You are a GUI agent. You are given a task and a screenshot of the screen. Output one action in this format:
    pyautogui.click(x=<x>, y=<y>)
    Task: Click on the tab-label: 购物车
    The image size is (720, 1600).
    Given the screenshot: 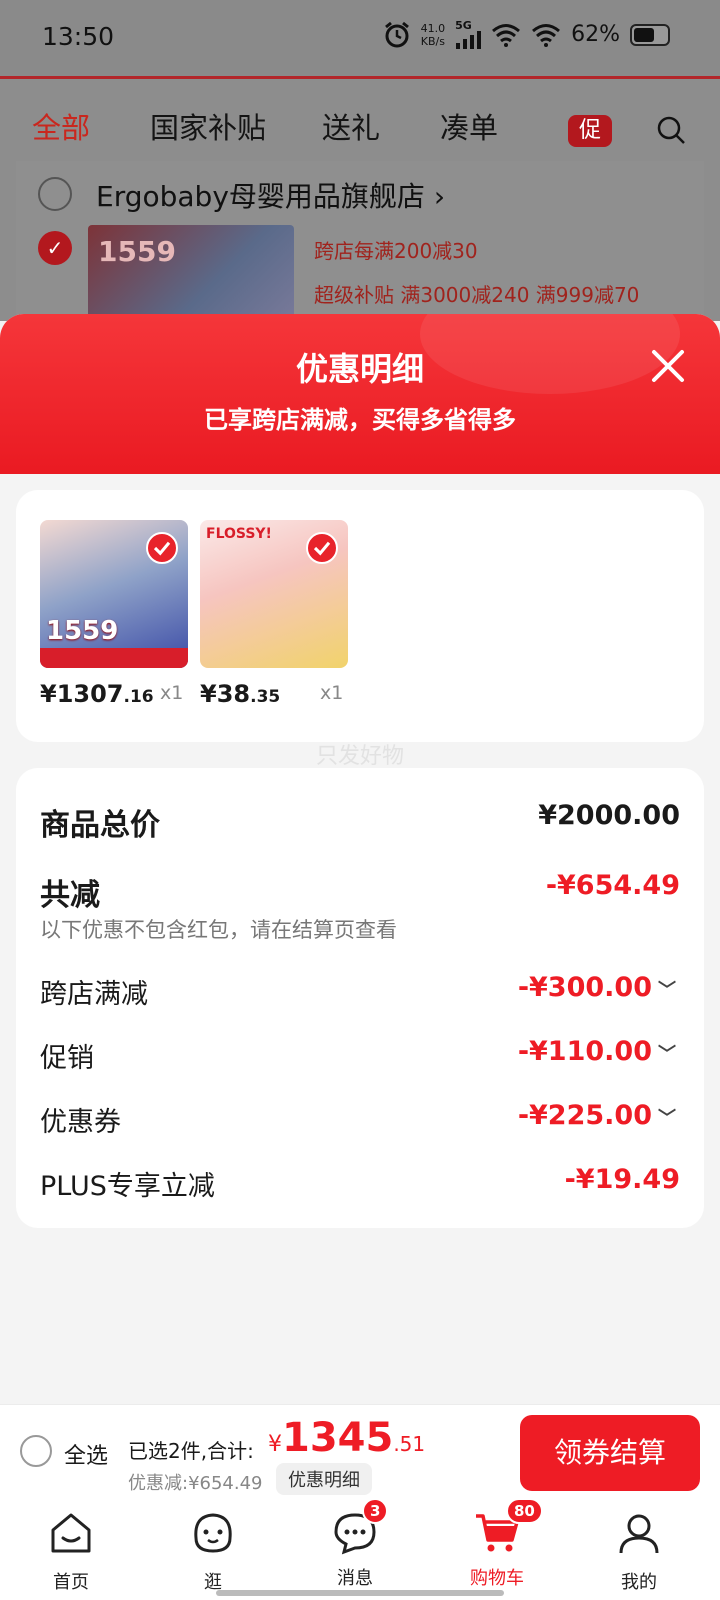 What is the action you would take?
    pyautogui.click(x=497, y=1578)
    